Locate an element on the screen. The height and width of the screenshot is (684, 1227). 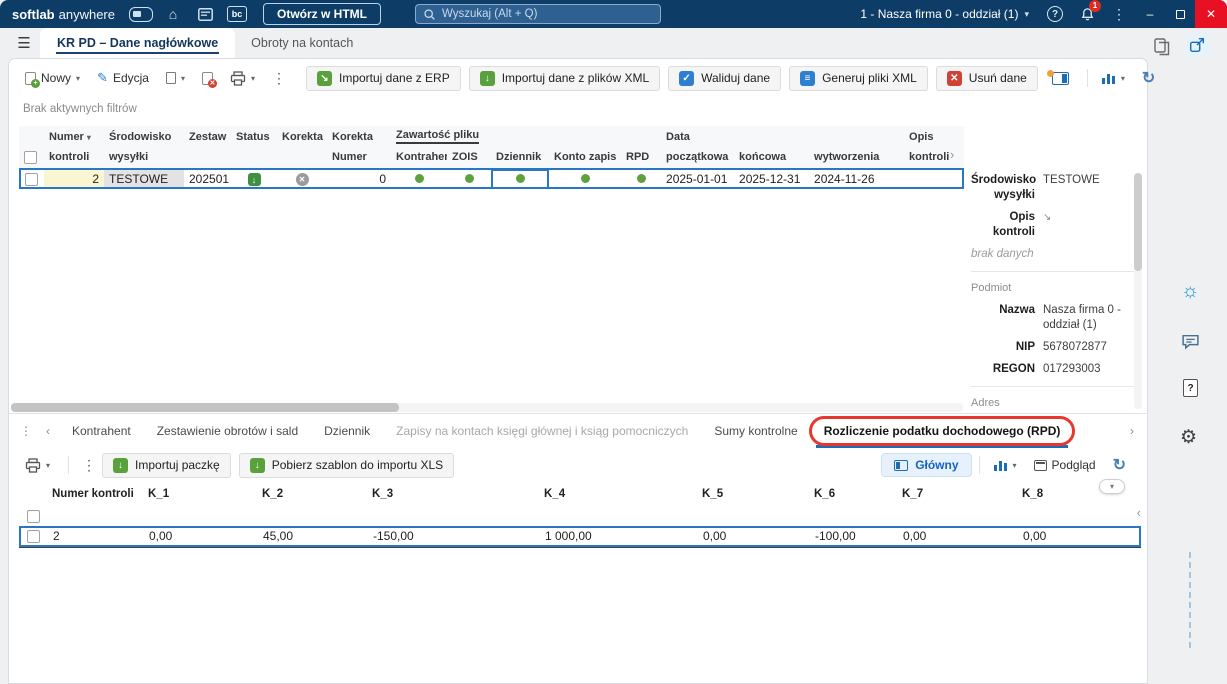
bottom-chart-view-button: ▾ is located at coordinates (1005, 465).